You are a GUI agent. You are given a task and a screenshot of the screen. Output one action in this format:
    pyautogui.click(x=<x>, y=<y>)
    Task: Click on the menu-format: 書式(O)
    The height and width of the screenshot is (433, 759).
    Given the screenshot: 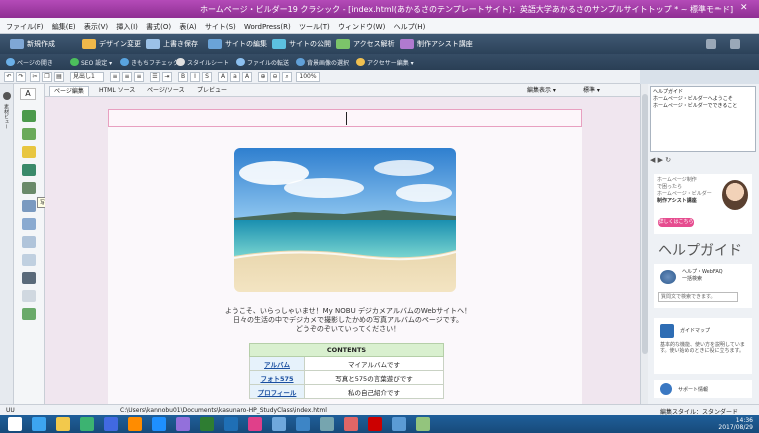 What is the action you would take?
    pyautogui.click(x=158, y=27)
    